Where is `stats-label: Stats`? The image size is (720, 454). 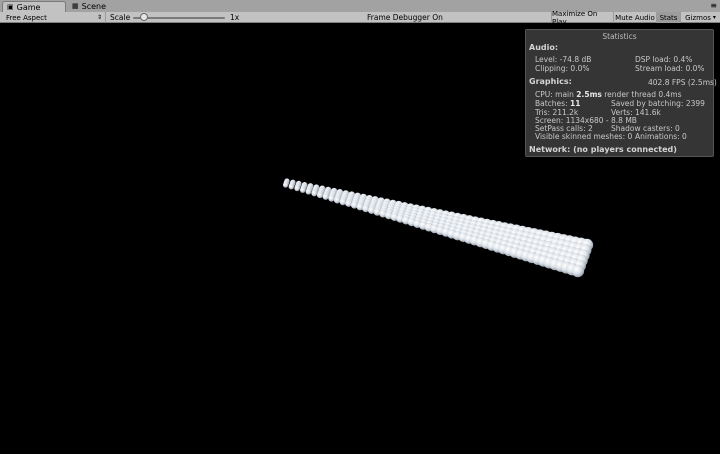
stats-label: Stats is located at coordinates (668, 17).